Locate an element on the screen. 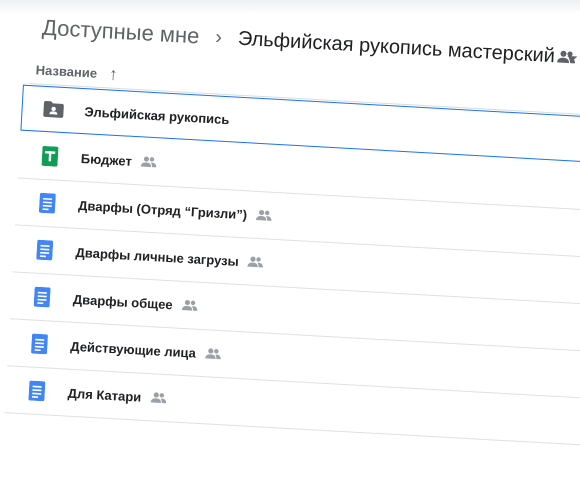 The width and height of the screenshot is (580, 499). column-header-name: Название ↑ is located at coordinates (77, 72).